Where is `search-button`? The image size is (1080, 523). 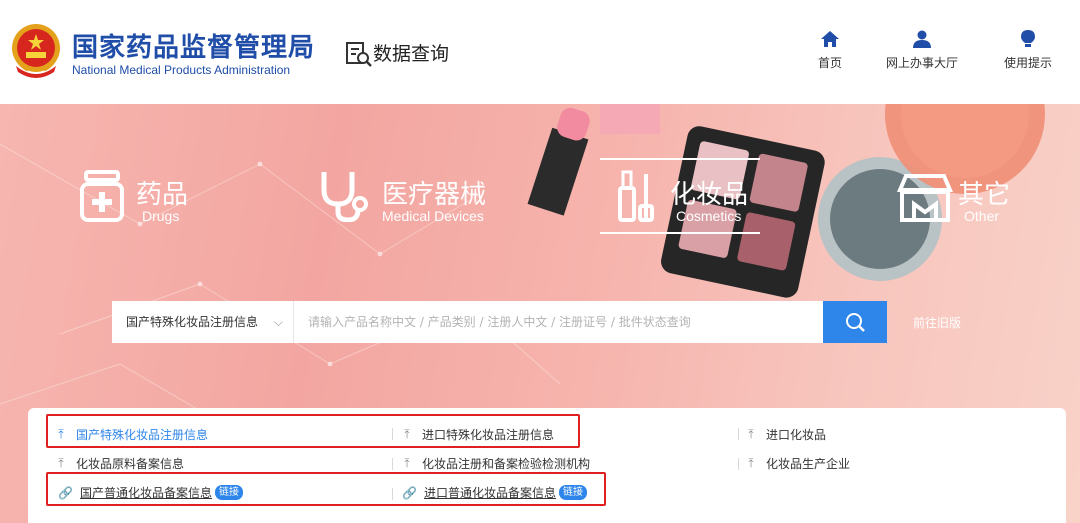 search-button is located at coordinates (855, 322).